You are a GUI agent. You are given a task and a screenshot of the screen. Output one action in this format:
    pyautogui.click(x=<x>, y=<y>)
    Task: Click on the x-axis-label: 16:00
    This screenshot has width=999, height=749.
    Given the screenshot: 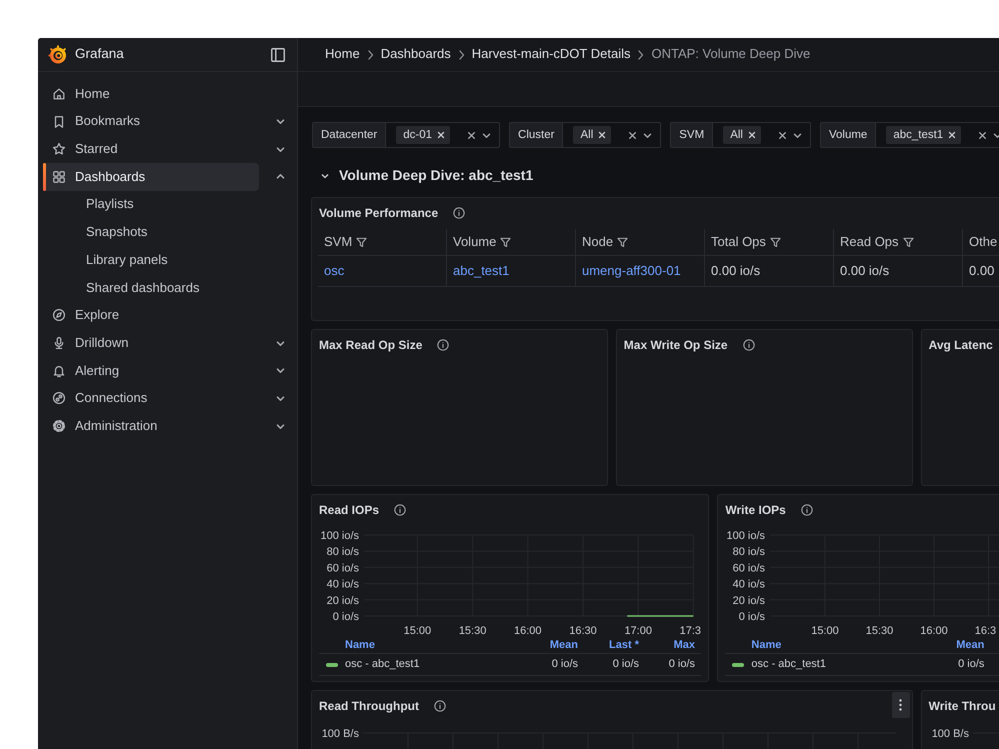 What is the action you would take?
    pyautogui.click(x=934, y=631)
    